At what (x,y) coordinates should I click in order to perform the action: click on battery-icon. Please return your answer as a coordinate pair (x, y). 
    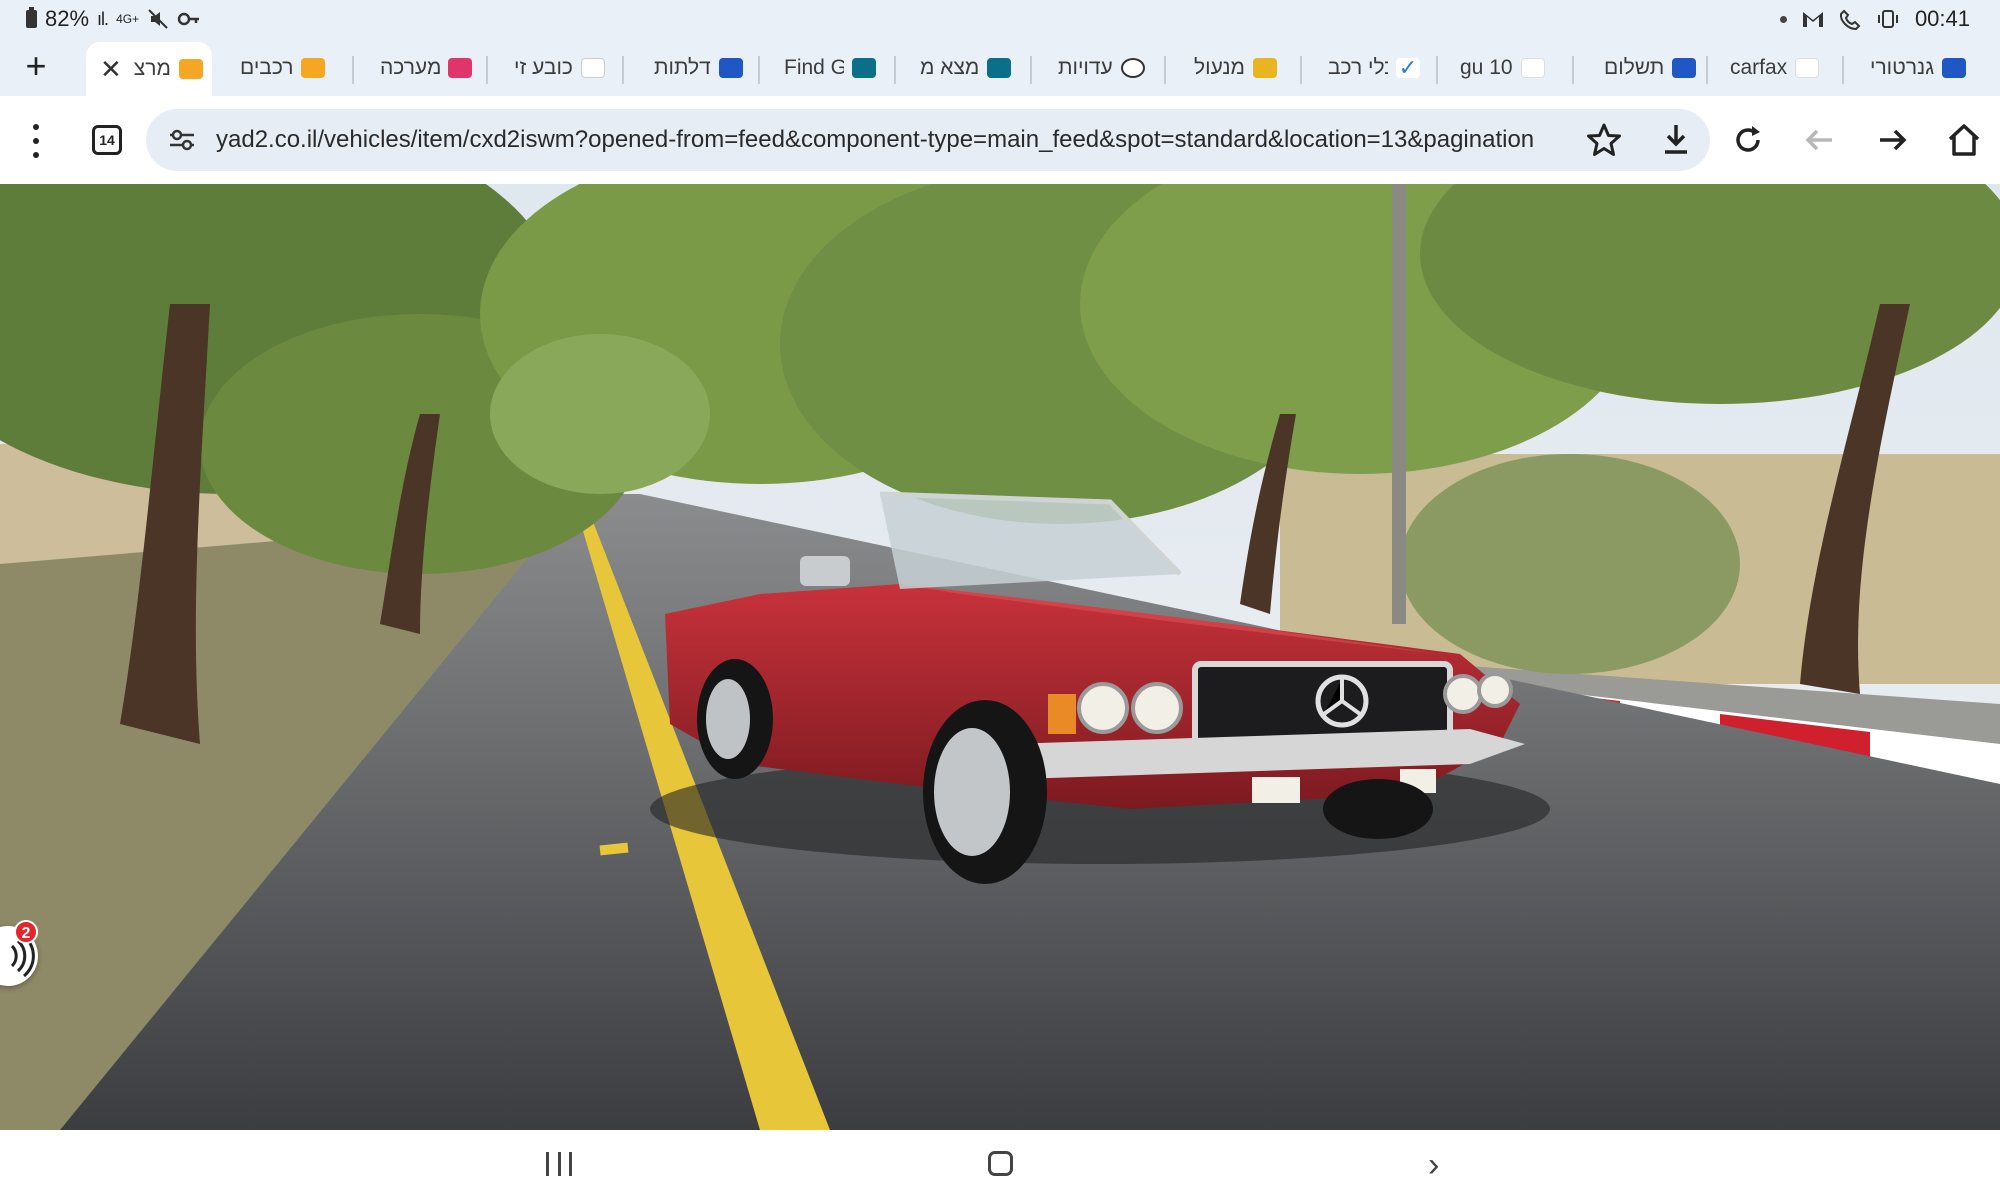
    Looking at the image, I should click on (31, 17).